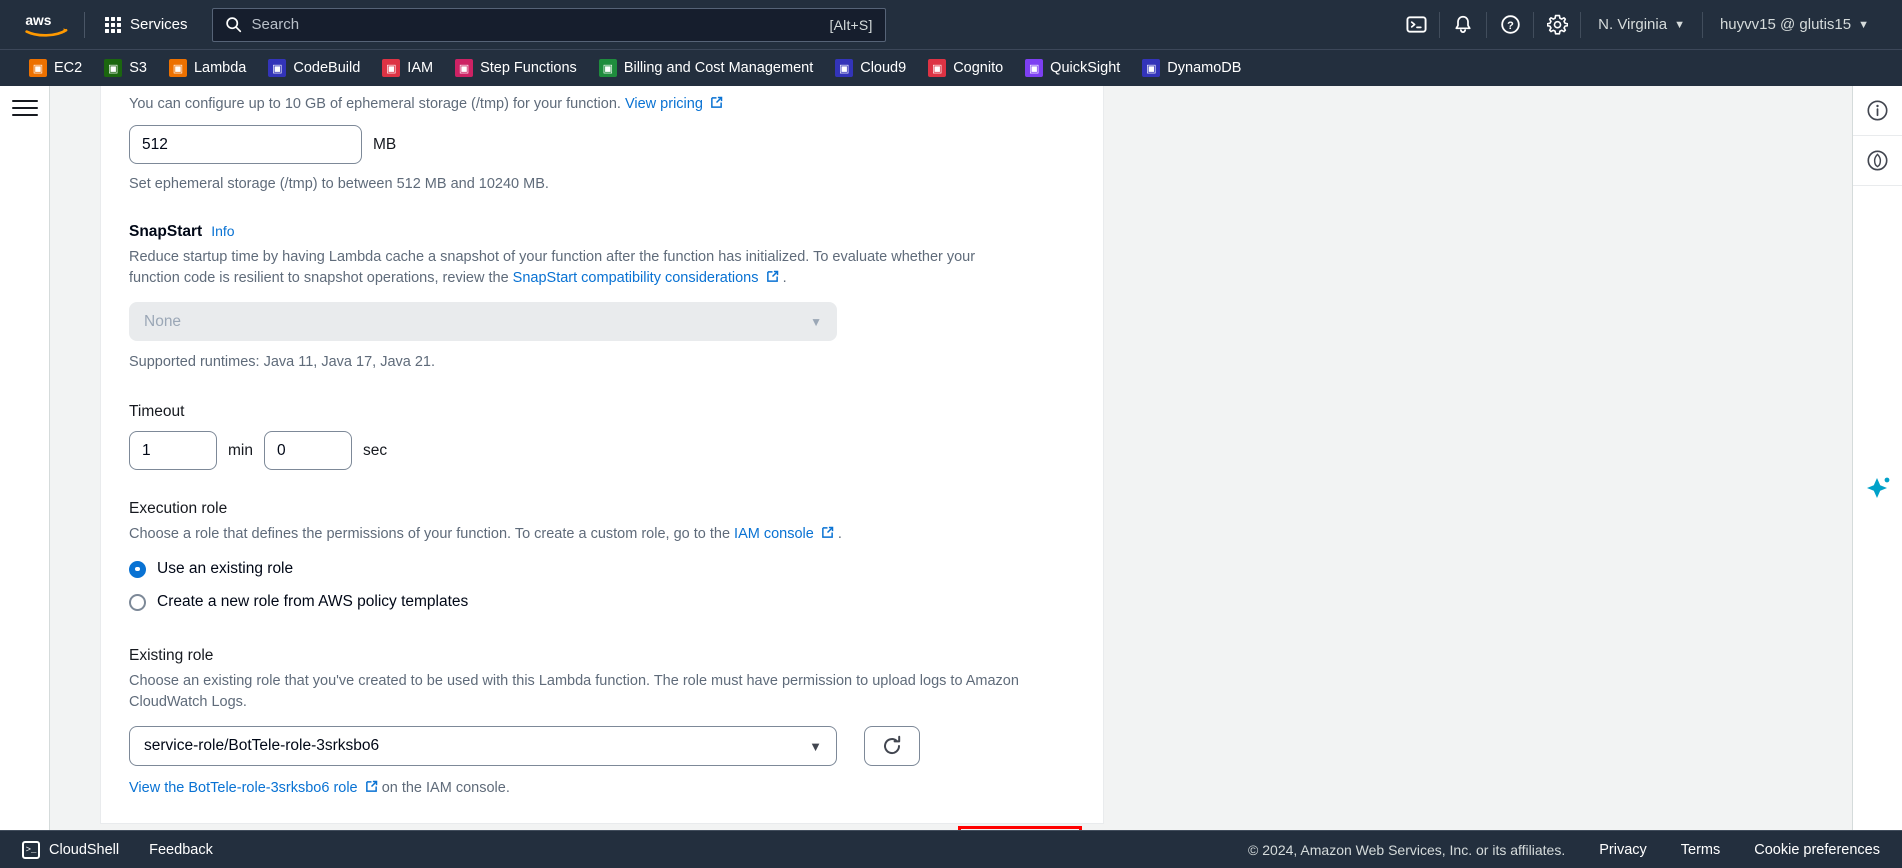 This screenshot has width=1902, height=868. I want to click on settings-gear-icon, so click(1557, 24).